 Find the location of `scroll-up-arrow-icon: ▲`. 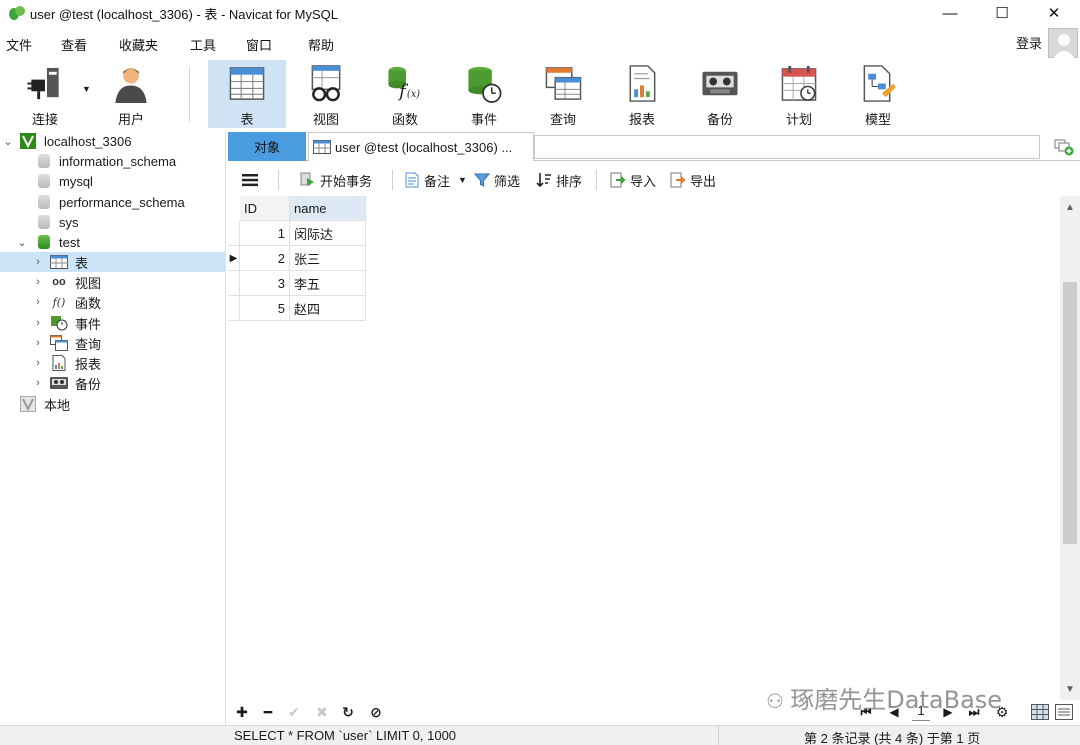

scroll-up-arrow-icon: ▲ is located at coordinates (1070, 207).